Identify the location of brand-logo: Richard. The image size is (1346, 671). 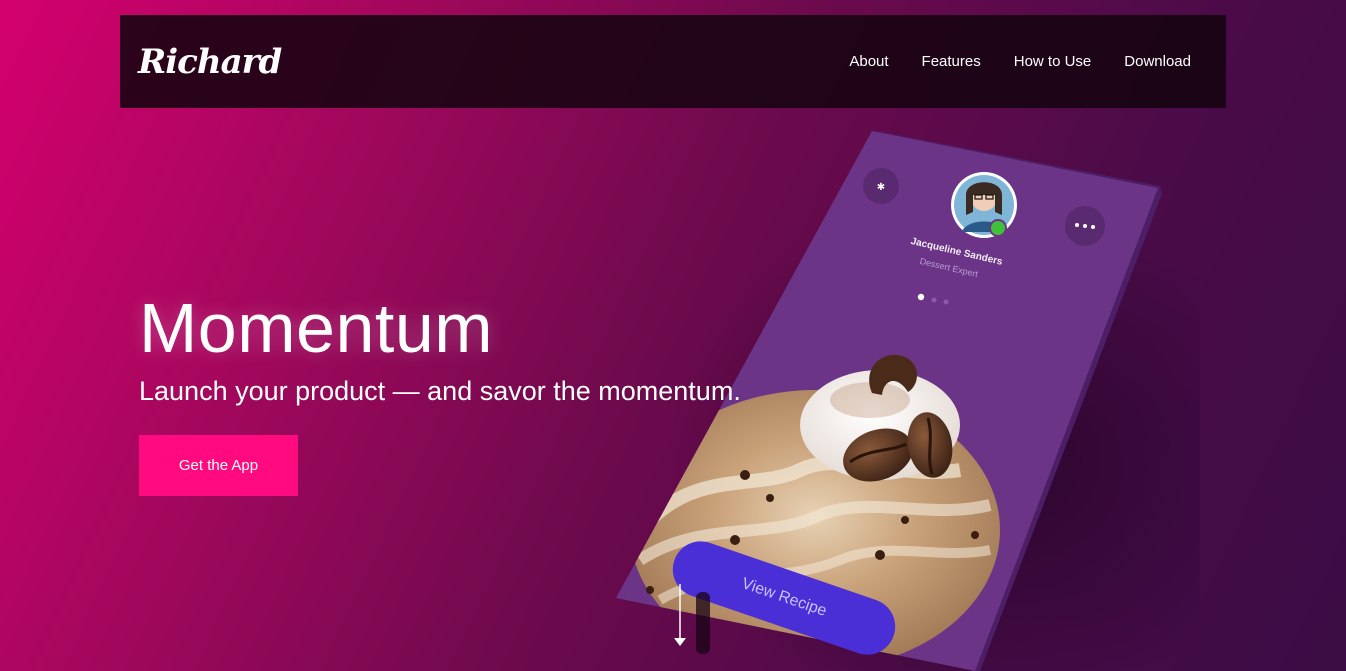
(210, 62).